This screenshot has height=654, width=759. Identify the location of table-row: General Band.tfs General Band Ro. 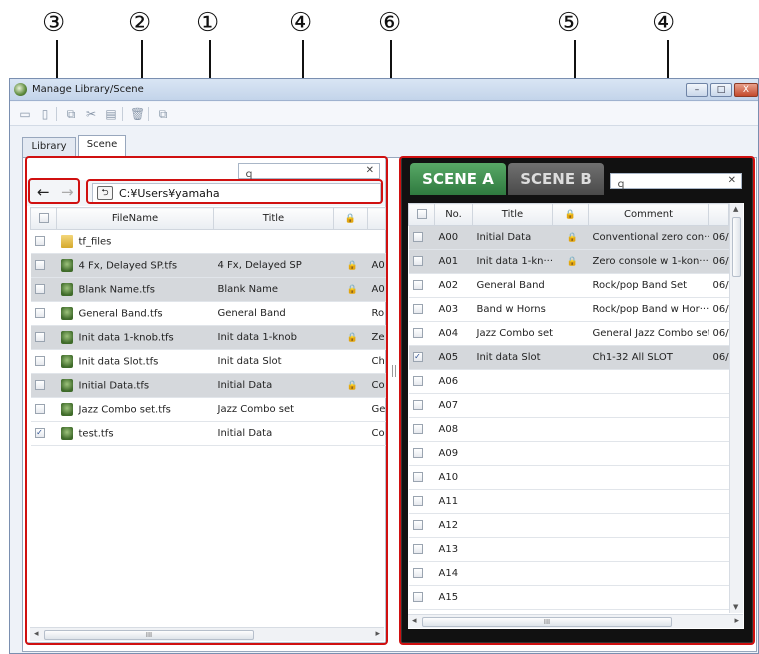
(208, 313).